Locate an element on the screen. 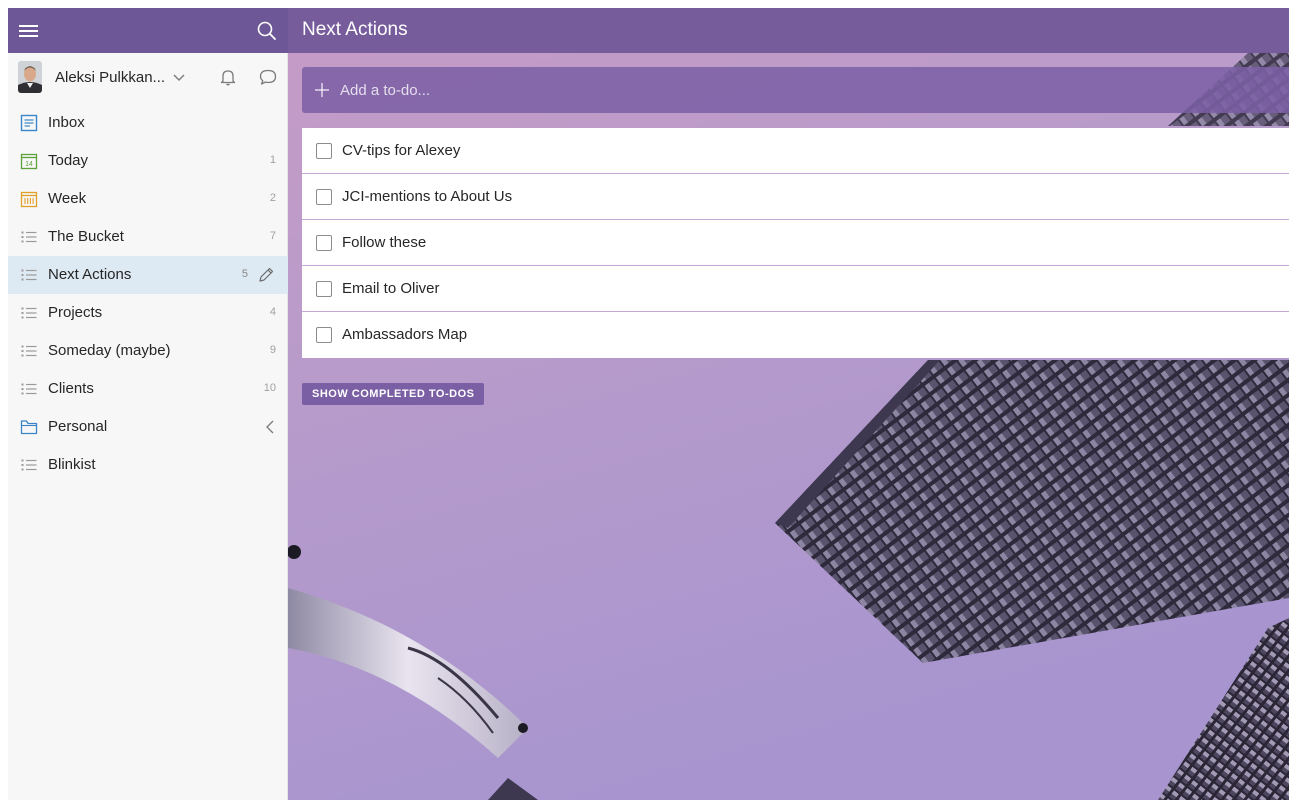  sidebar-item-inbox: Inbox is located at coordinates (148, 123).